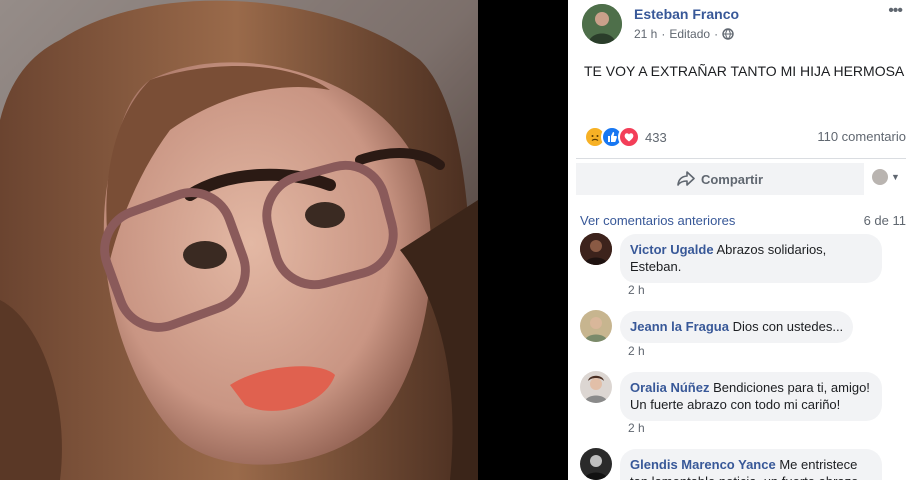 The width and height of the screenshot is (906, 480). I want to click on post-time: 21 h, so click(645, 34).